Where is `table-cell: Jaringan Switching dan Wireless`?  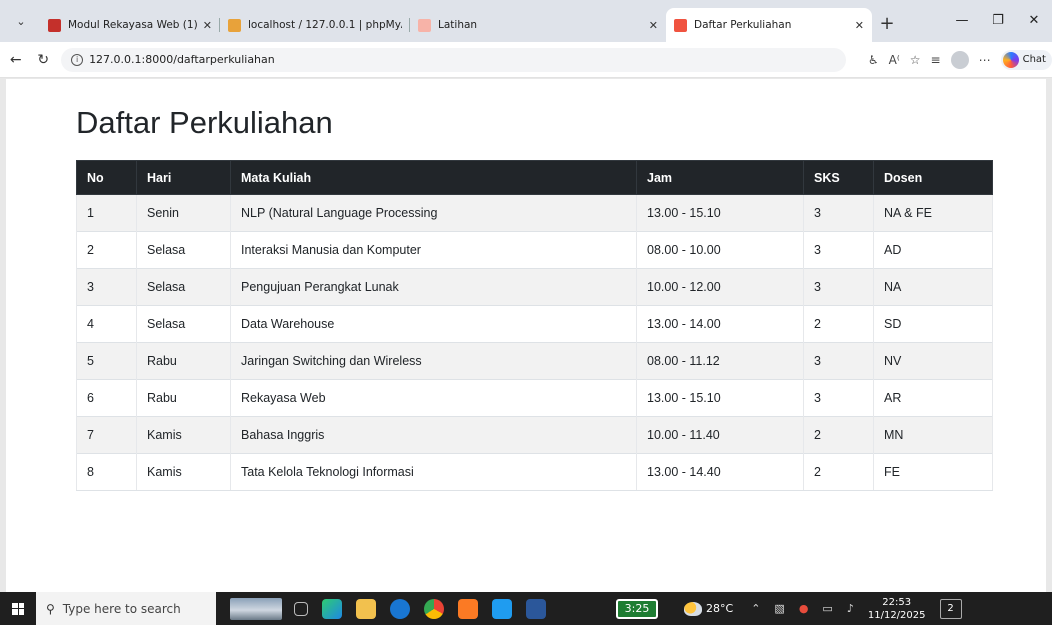 table-cell: Jaringan Switching dan Wireless is located at coordinates (433, 361).